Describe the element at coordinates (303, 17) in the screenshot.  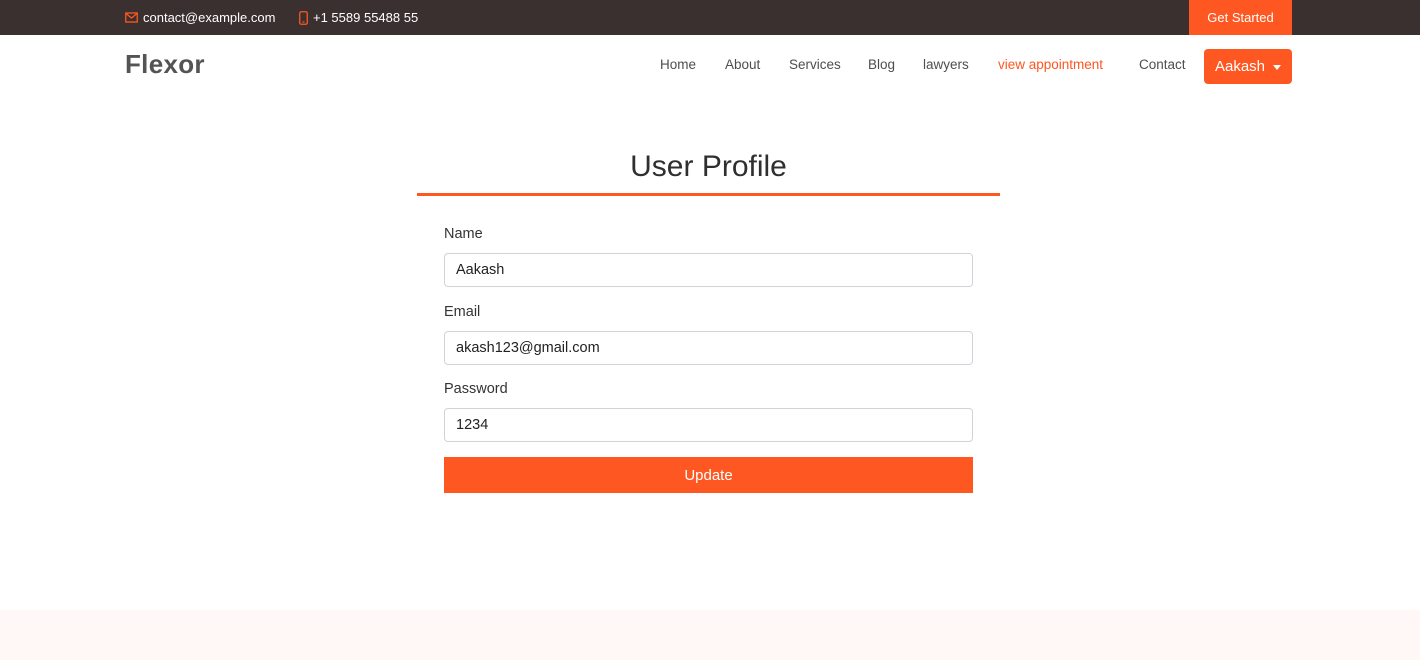
I see `phone-icon` at that location.